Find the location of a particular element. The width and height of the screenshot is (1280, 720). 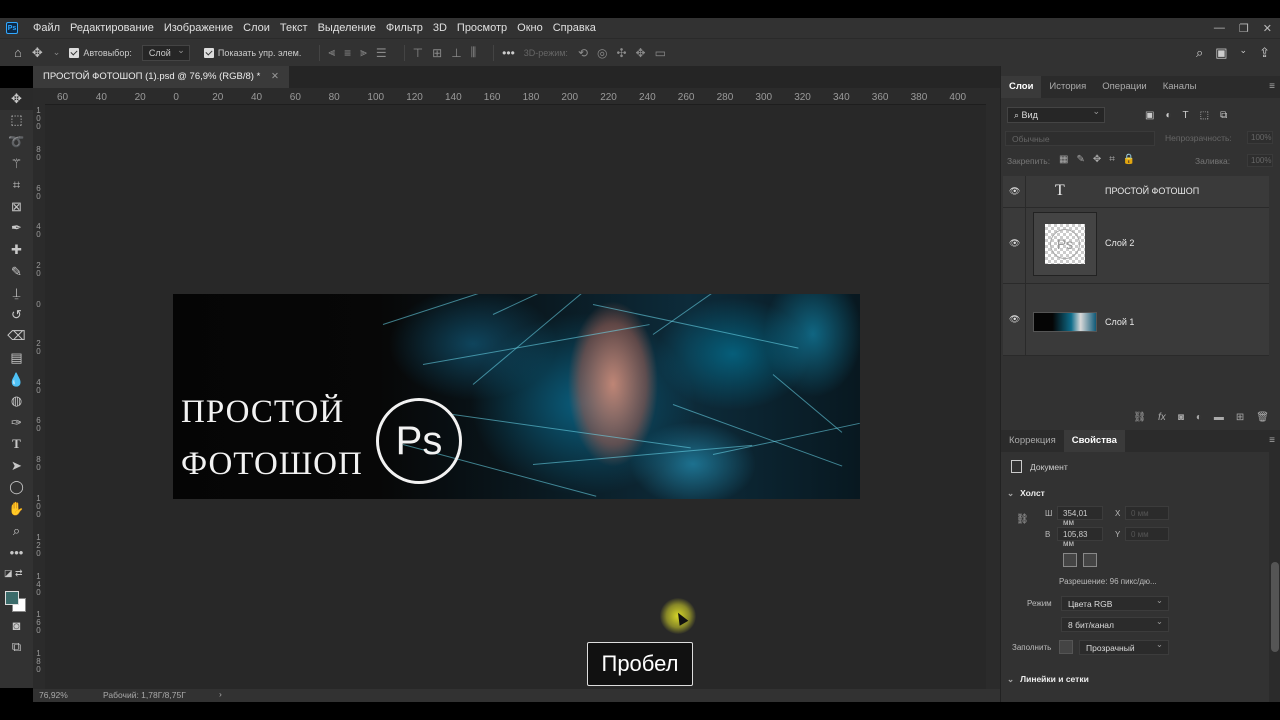

menu-help: Справка is located at coordinates (574, 28).